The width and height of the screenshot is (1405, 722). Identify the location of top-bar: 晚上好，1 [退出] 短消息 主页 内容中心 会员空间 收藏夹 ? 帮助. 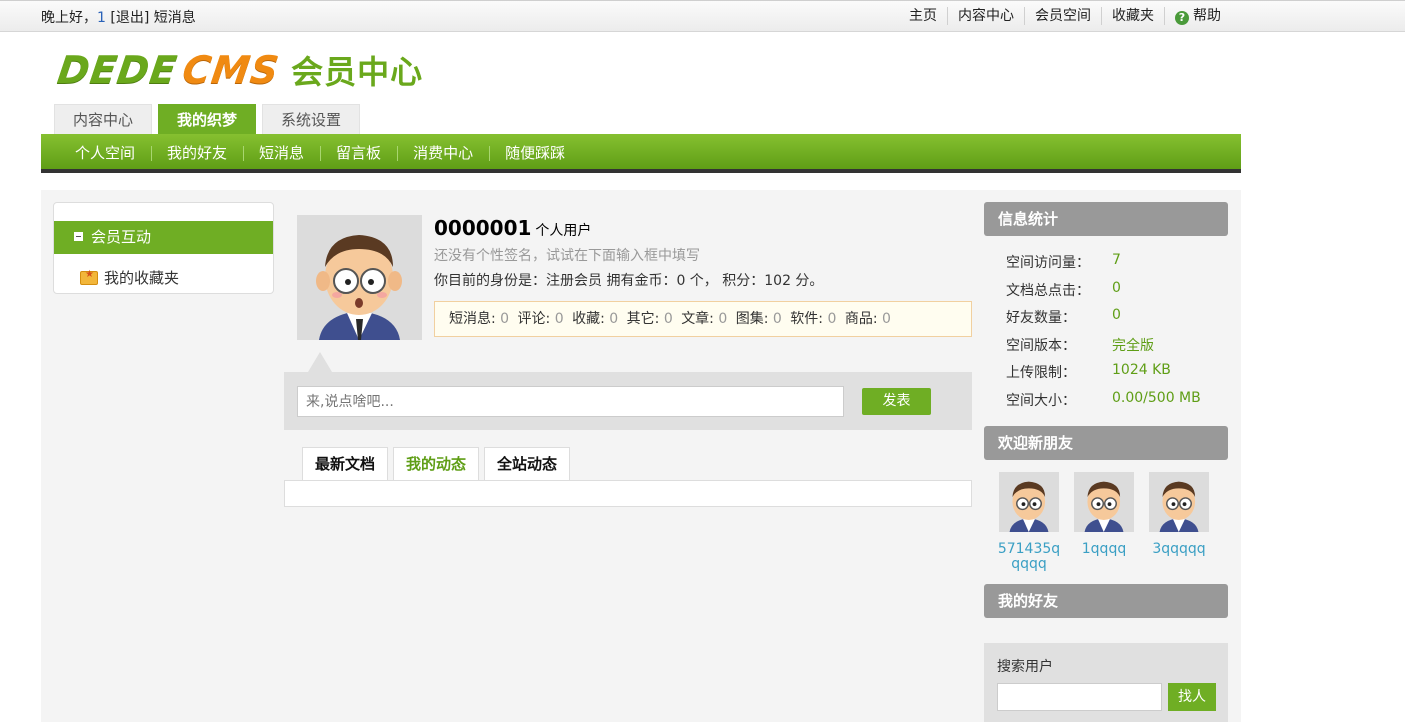
(702, 16).